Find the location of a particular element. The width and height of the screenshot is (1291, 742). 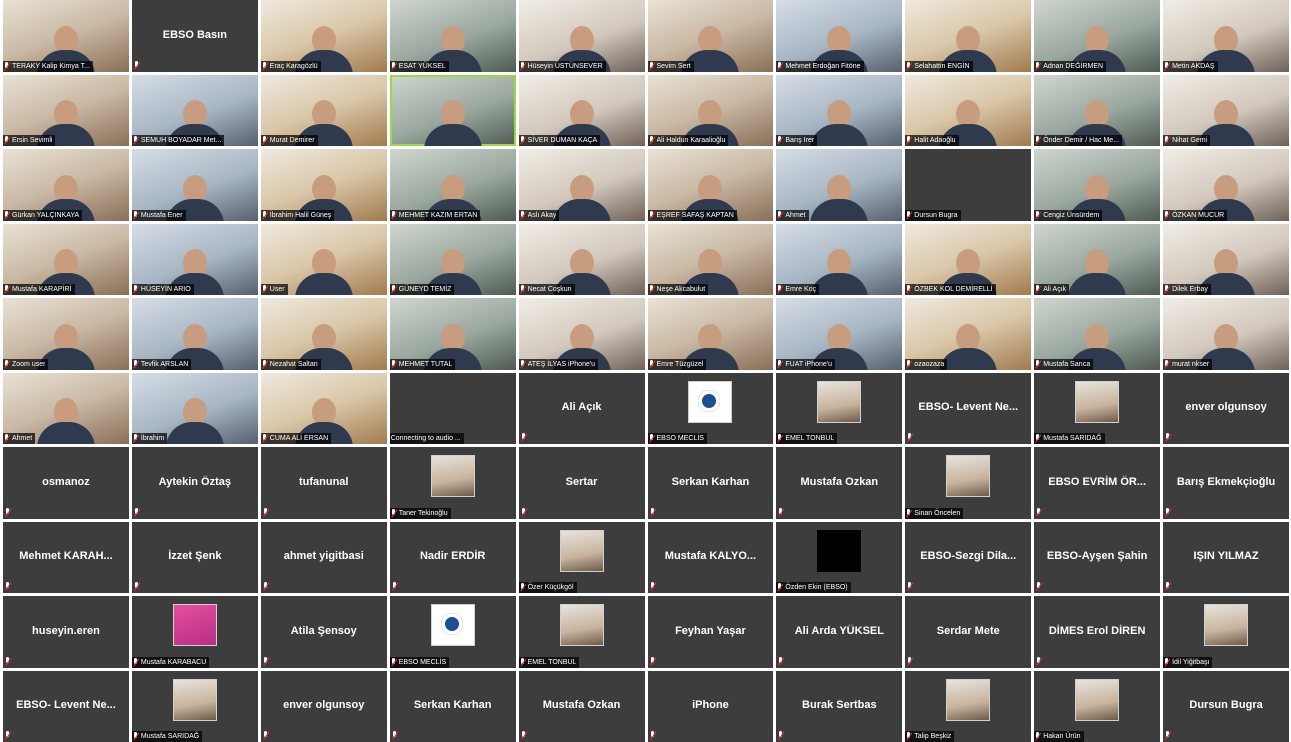

participant-tile: GÜNEYD TEMİZ is located at coordinates (452, 259).